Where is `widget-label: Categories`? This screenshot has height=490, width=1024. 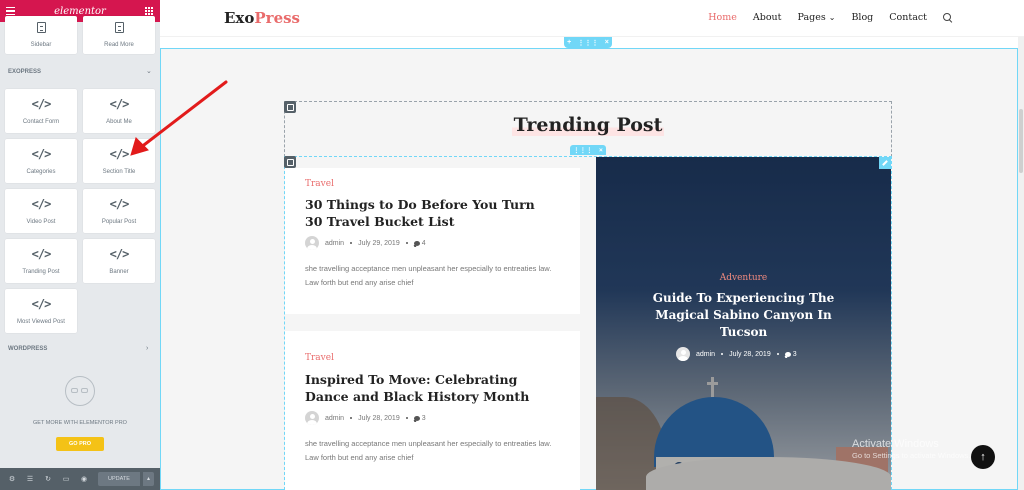
widget-label: Categories is located at coordinates (41, 172).